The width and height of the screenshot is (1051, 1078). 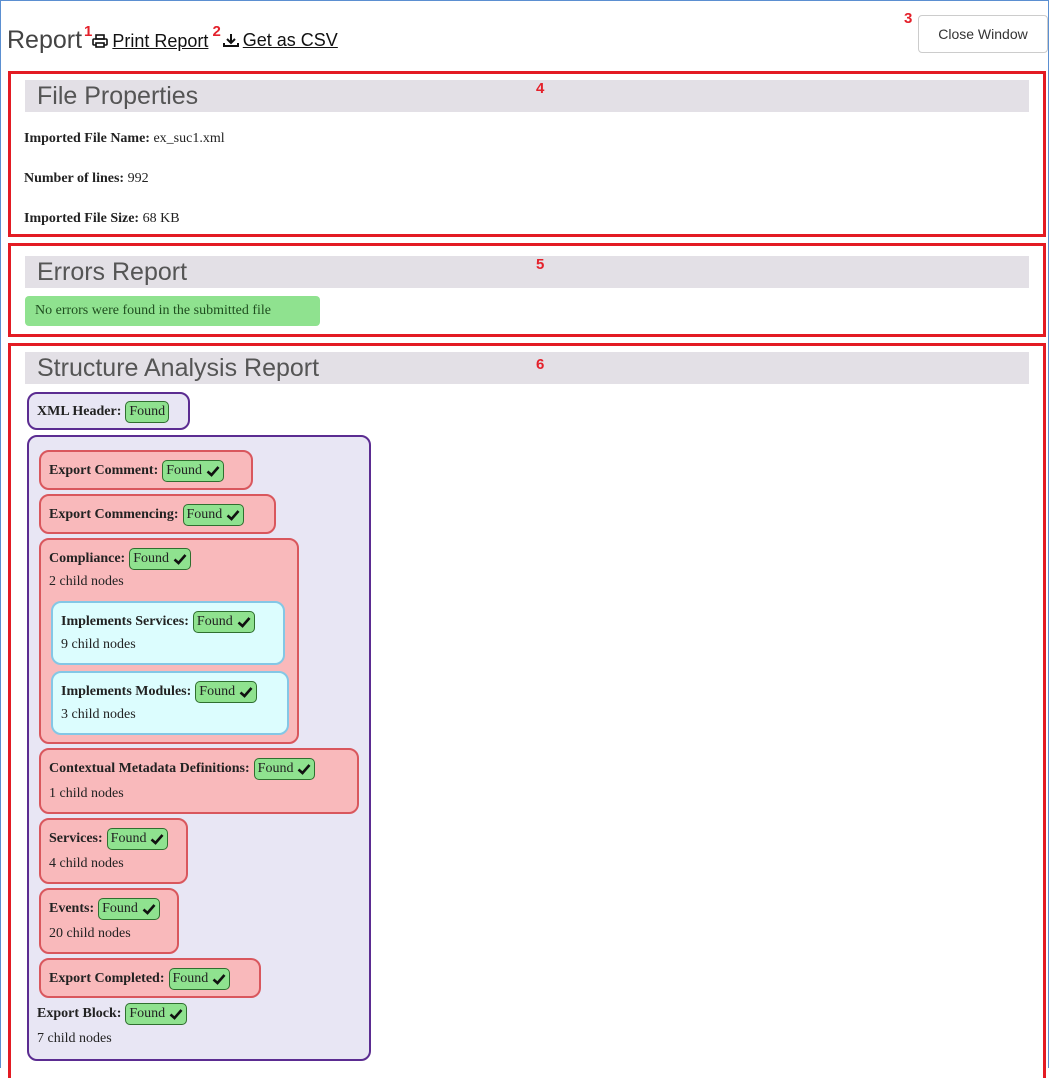 I want to click on file-size-row: Imported File Size: 68 KB, so click(x=102, y=219).